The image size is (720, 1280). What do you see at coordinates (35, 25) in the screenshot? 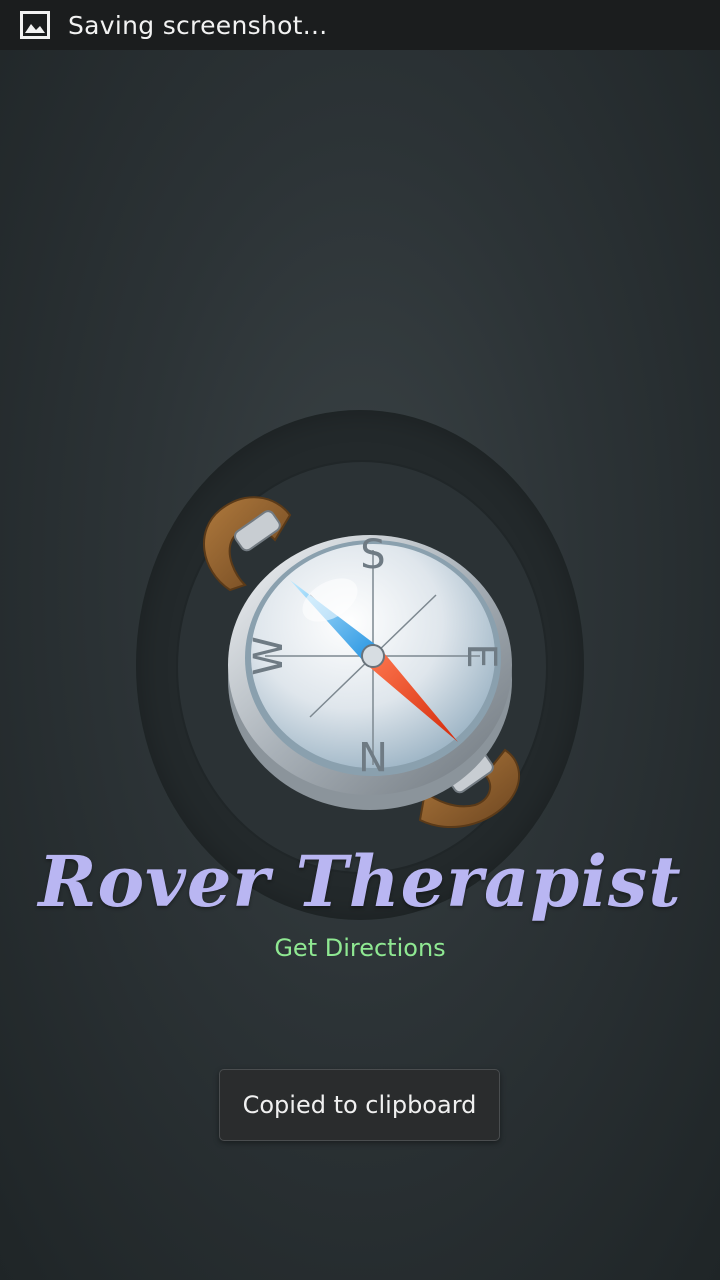
I see `image-icon` at bounding box center [35, 25].